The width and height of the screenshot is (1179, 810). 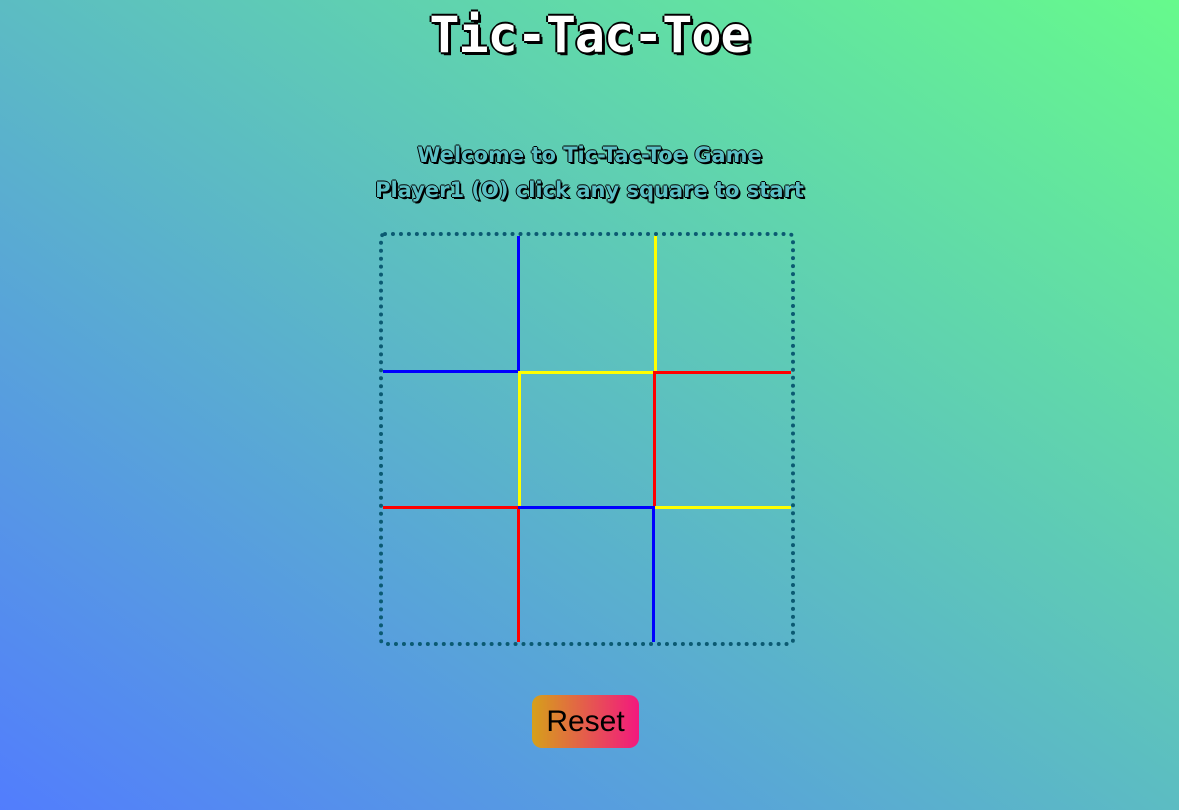 What do you see at coordinates (589, 155) in the screenshot?
I see `welcome-message: Welcome to Tic-Tac-Toe Game` at bounding box center [589, 155].